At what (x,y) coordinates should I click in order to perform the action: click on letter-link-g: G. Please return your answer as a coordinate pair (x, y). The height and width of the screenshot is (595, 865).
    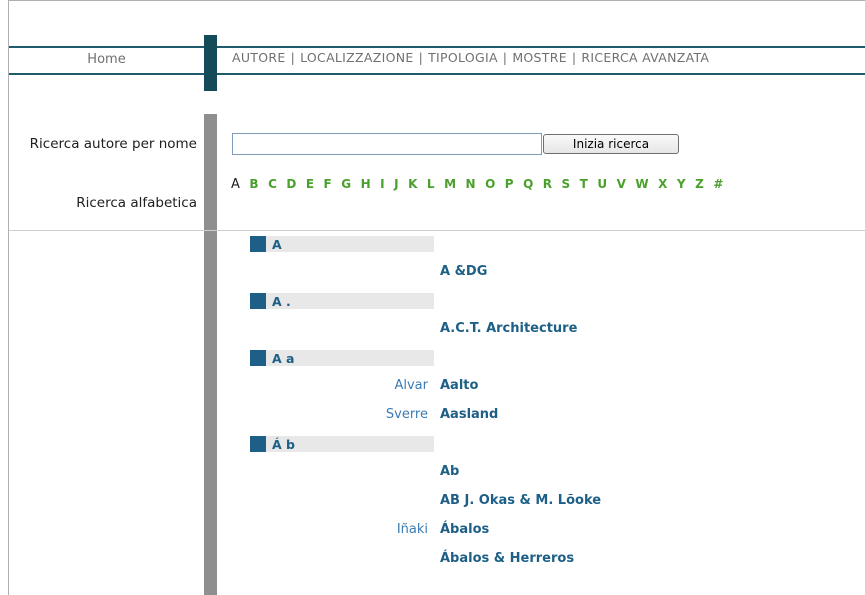
    Looking at the image, I should click on (346, 184).